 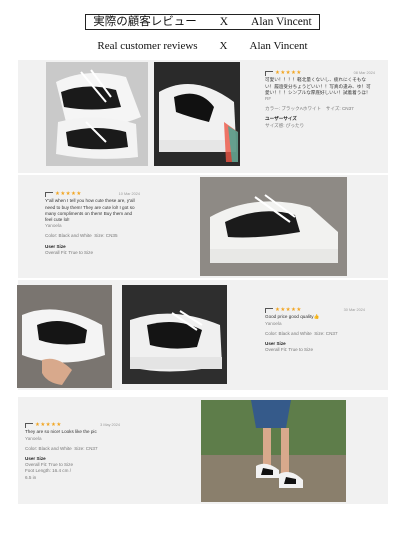 I want to click on review-date: 30 Mar 2024, so click(x=354, y=310).